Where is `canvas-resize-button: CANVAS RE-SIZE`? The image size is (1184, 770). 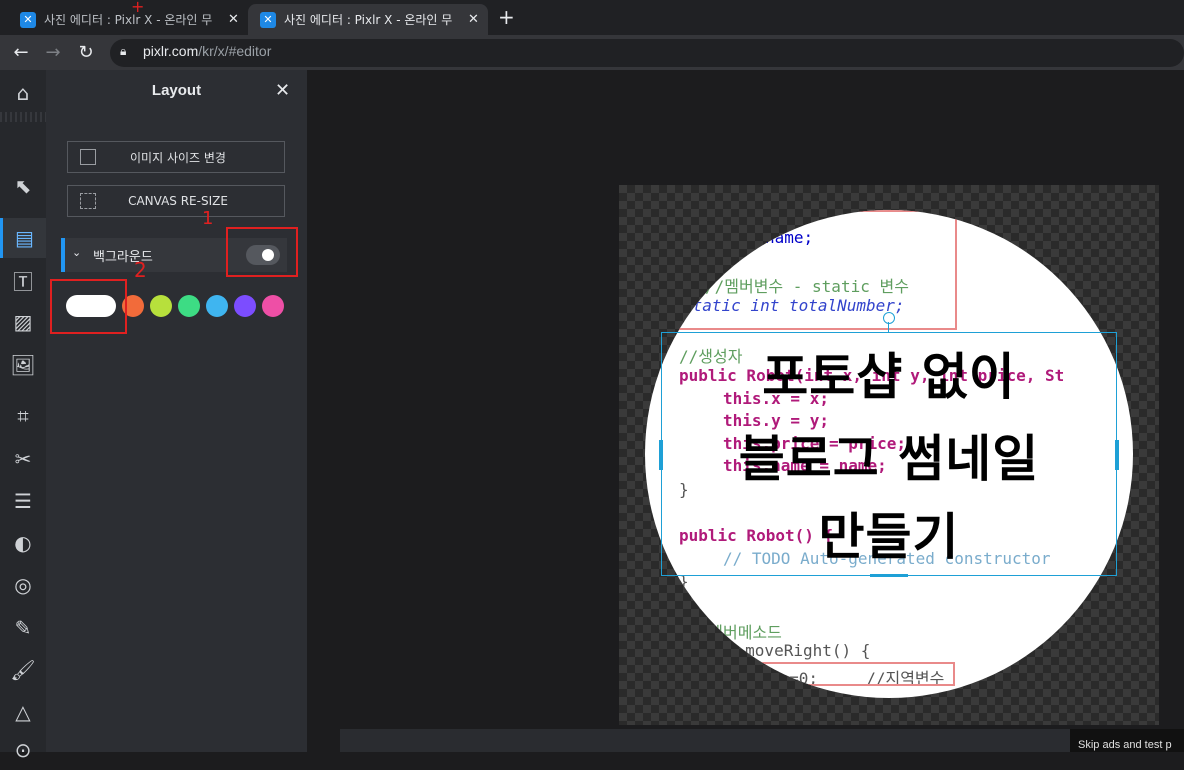
canvas-resize-button: CANVAS RE-SIZE is located at coordinates (176, 201).